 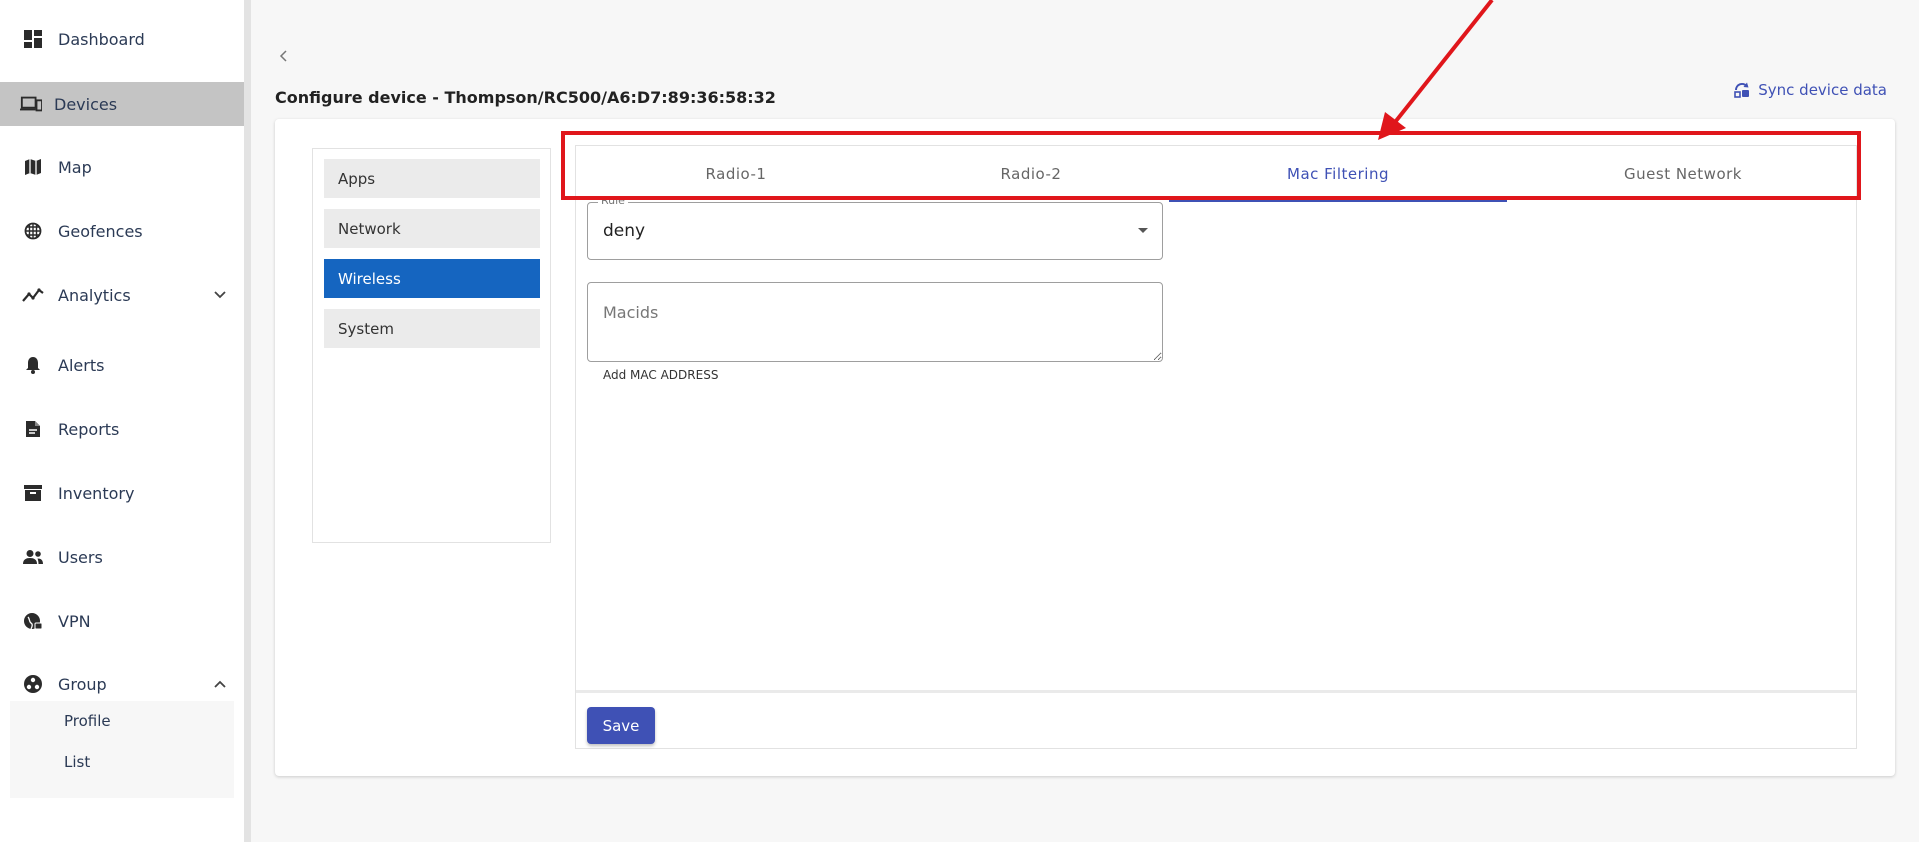 I want to click on dropdown-caret-icon, so click(x=1143, y=230).